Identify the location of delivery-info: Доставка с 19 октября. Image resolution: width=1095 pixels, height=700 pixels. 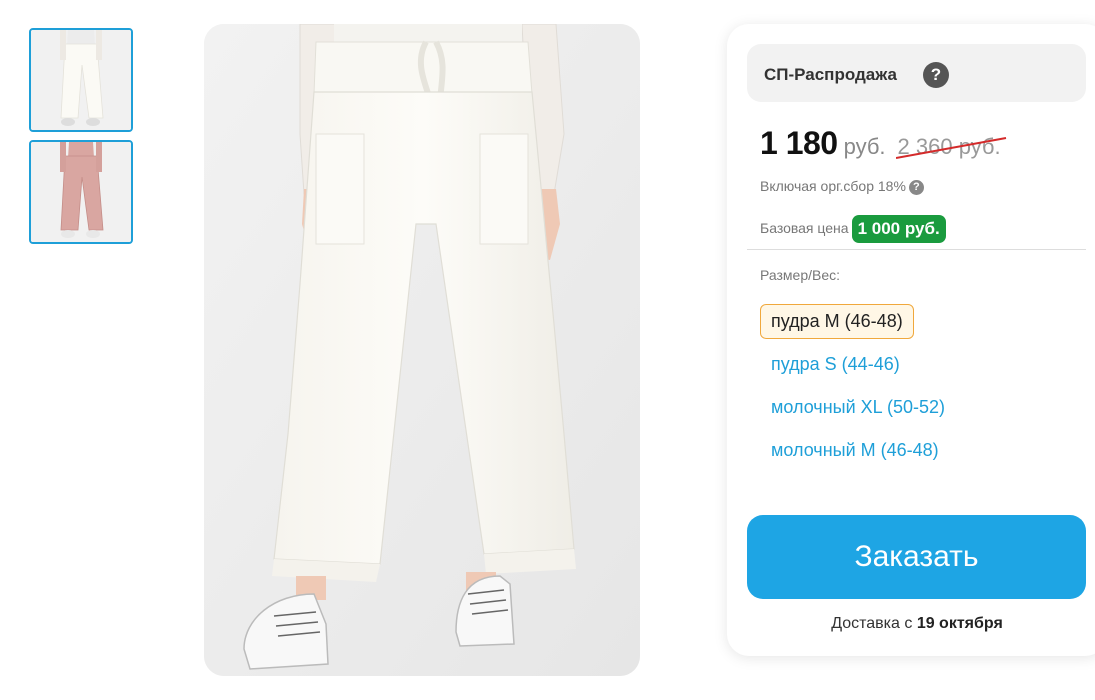
(911, 624).